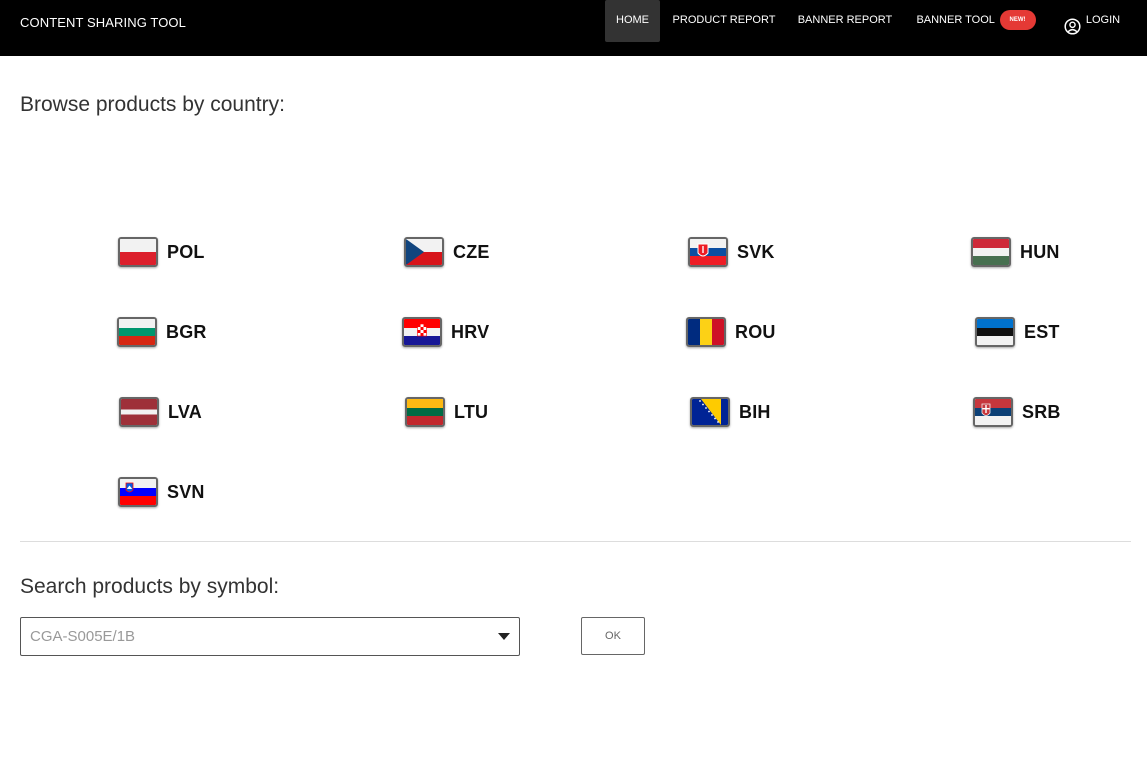 This screenshot has height=764, width=1147. I want to click on country-code: HUN, so click(1040, 251).